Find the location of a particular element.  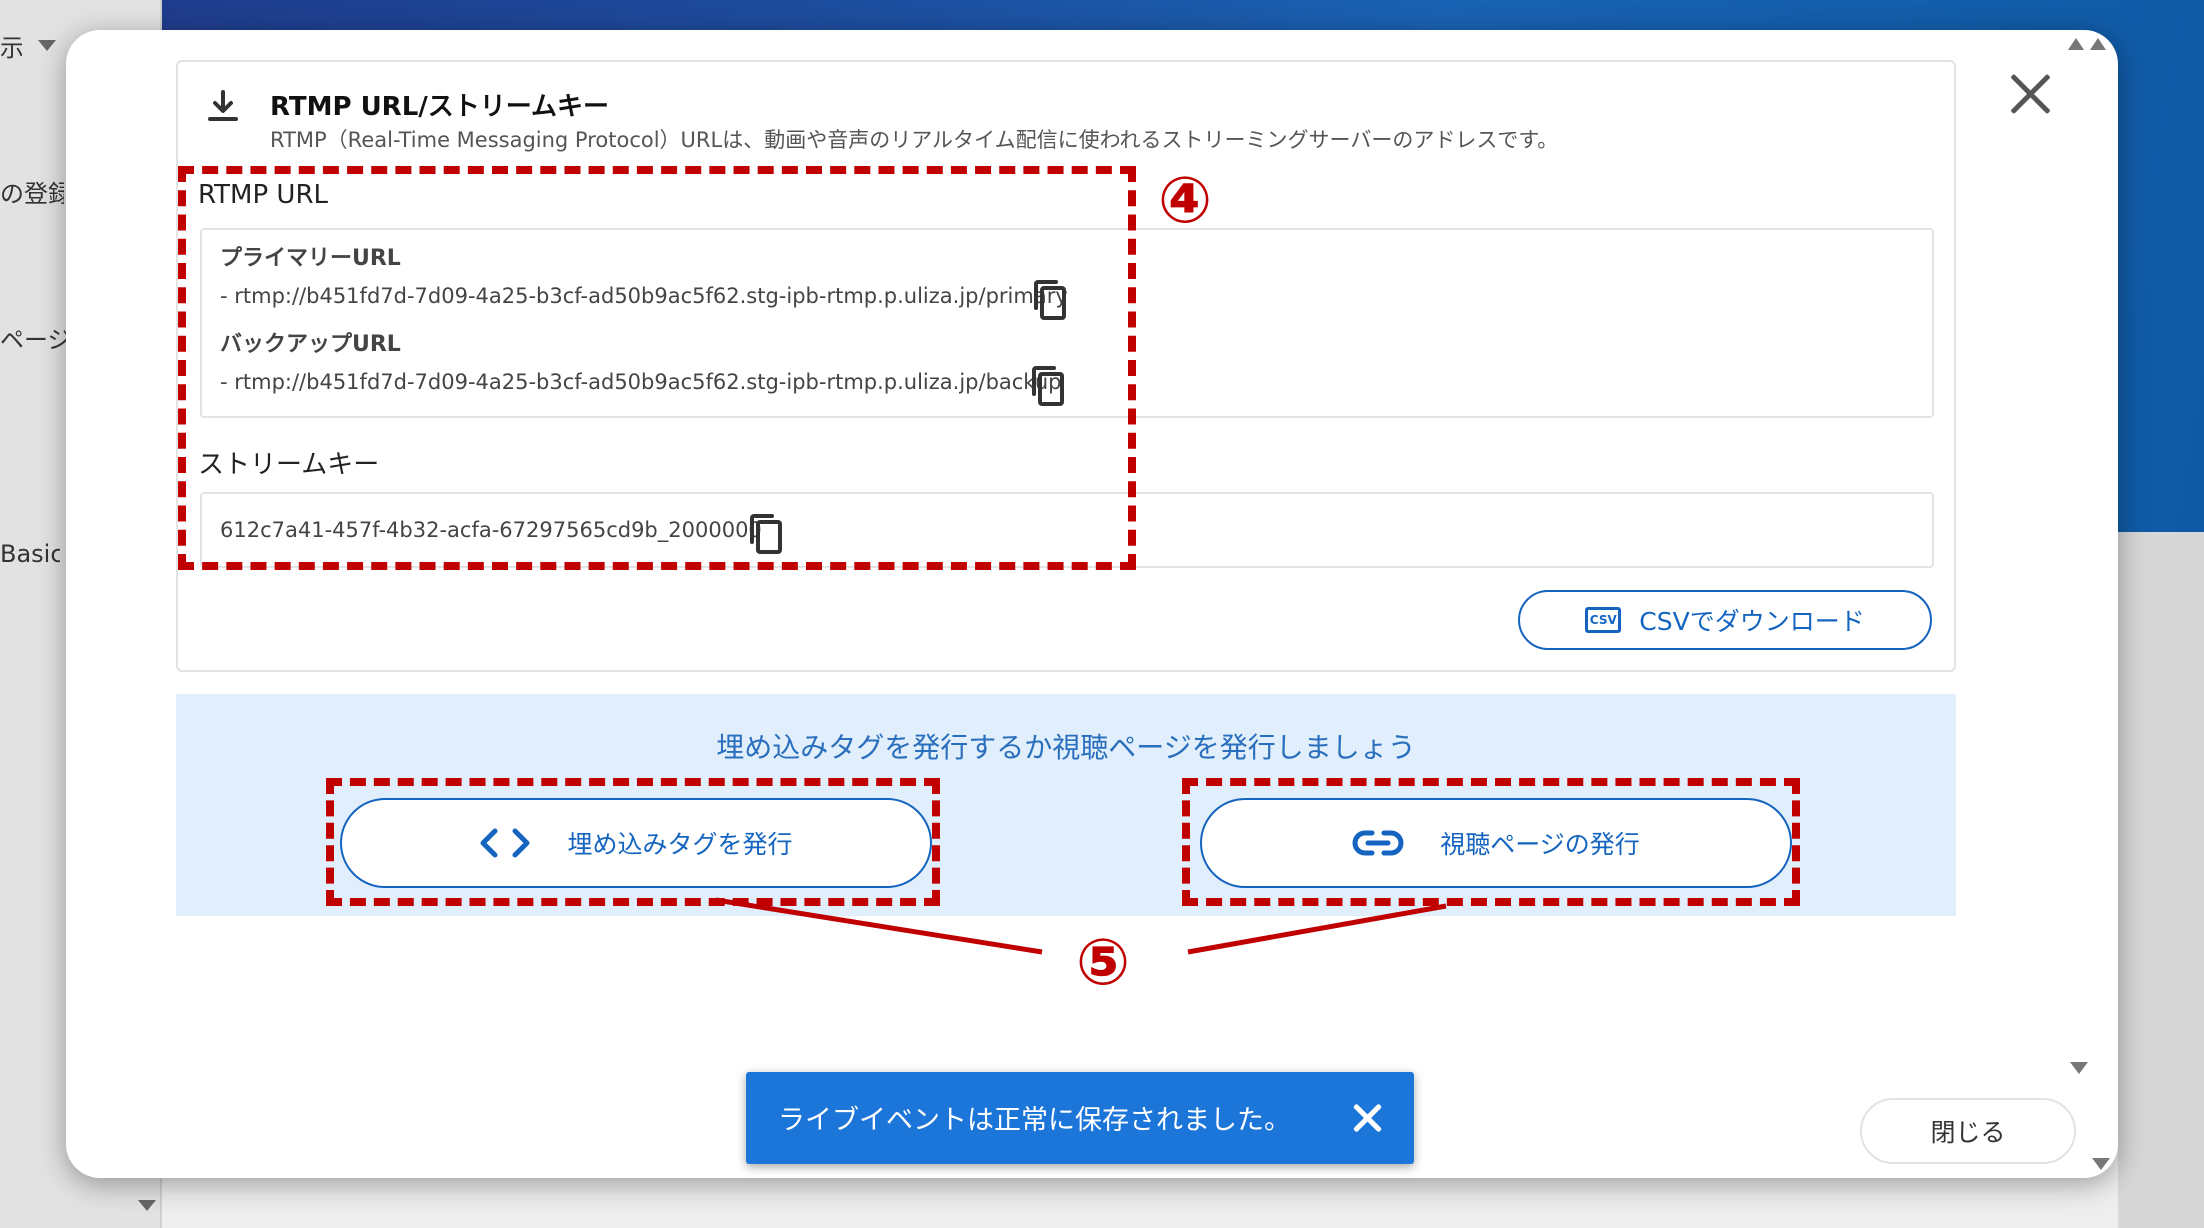

background-text-1: 示 is located at coordinates (11, 48).